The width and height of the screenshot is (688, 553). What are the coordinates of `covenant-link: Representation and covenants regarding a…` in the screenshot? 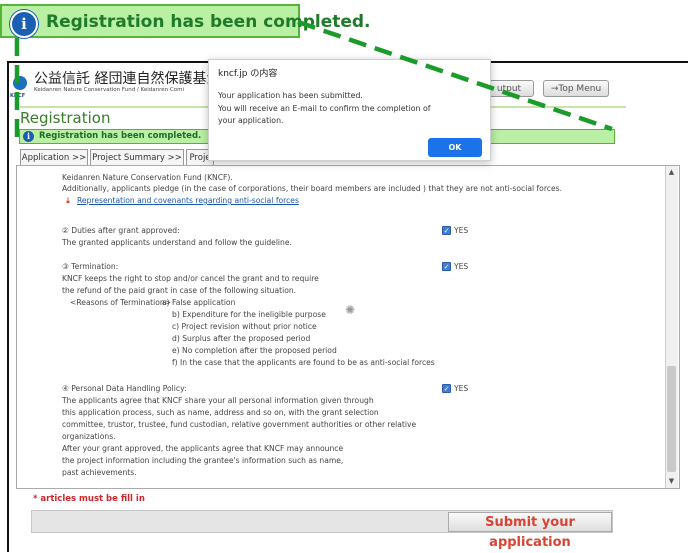 It's located at (188, 200).